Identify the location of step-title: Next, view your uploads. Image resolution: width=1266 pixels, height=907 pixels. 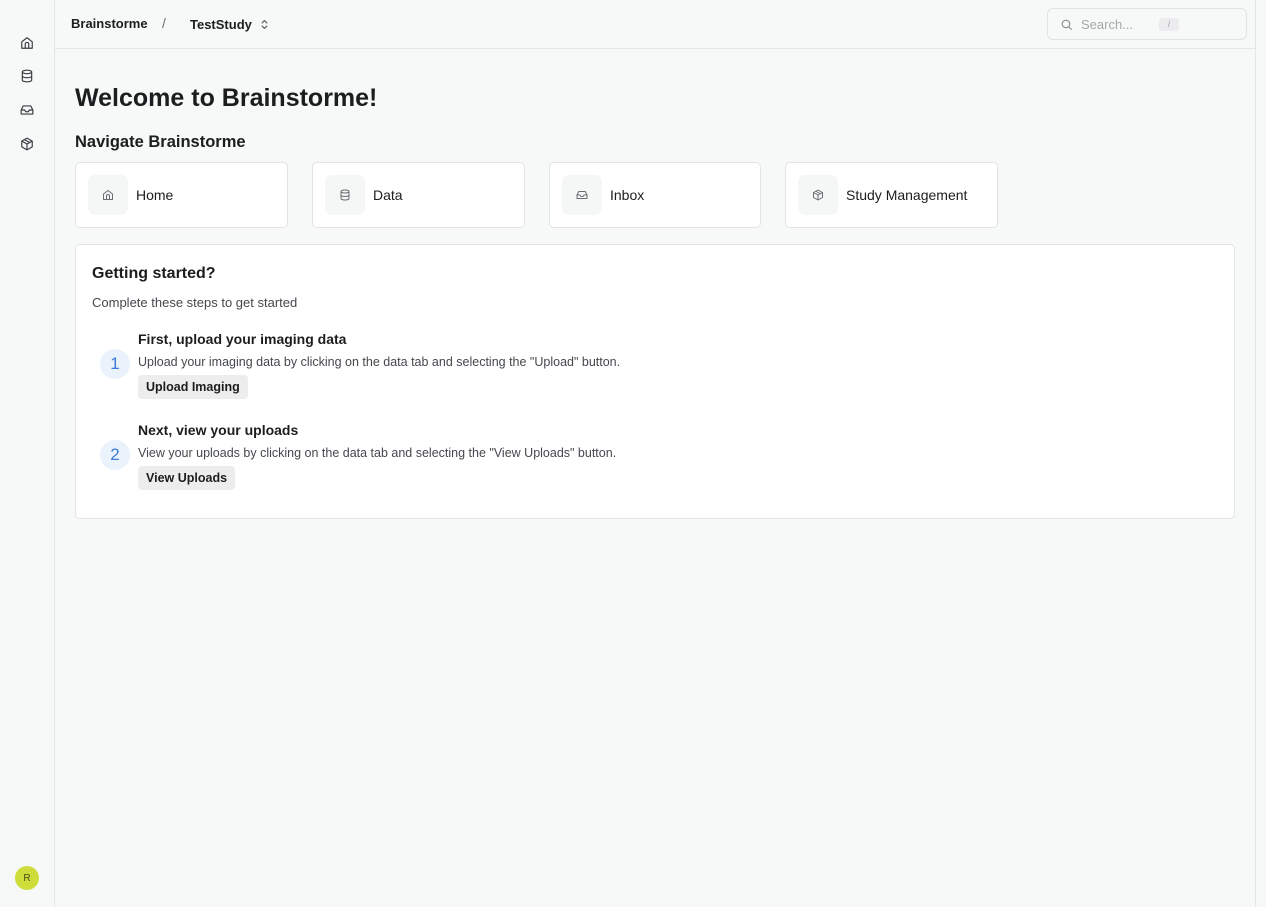
(218, 430).